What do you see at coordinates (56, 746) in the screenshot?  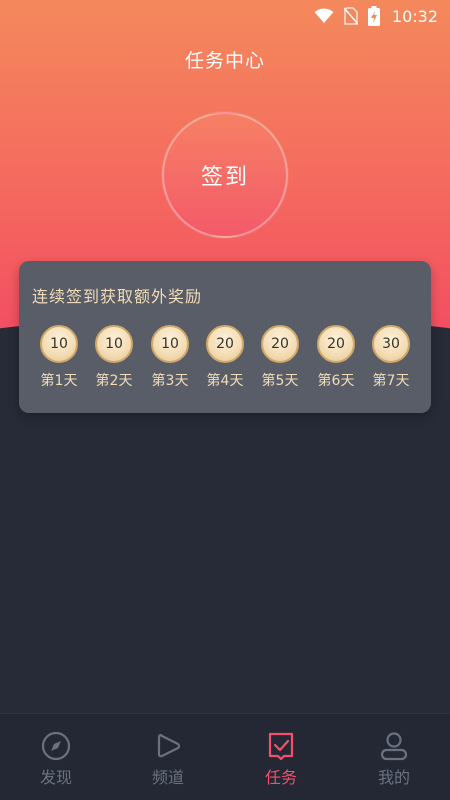 I see `compass-icon` at bounding box center [56, 746].